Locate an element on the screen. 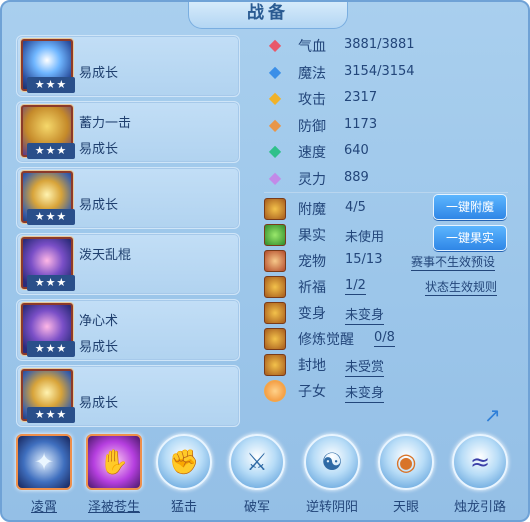 The image size is (530, 522). fist-icon: ✊ is located at coordinates (184, 462).